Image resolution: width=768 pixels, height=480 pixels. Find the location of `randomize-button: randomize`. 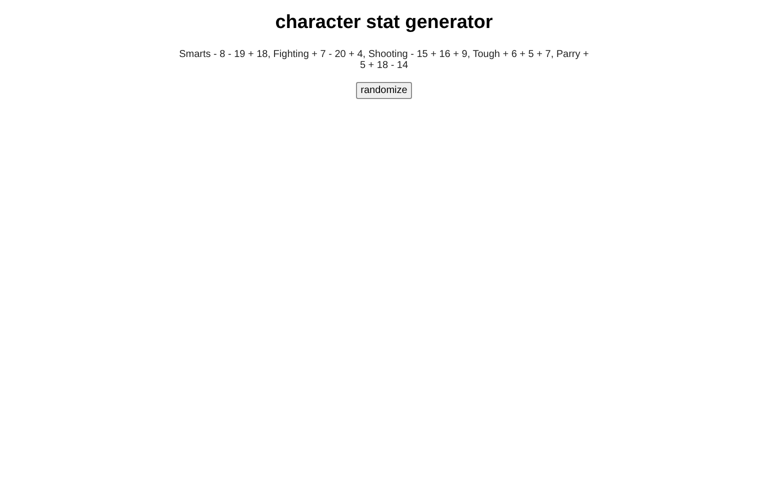

randomize-button: randomize is located at coordinates (384, 90).